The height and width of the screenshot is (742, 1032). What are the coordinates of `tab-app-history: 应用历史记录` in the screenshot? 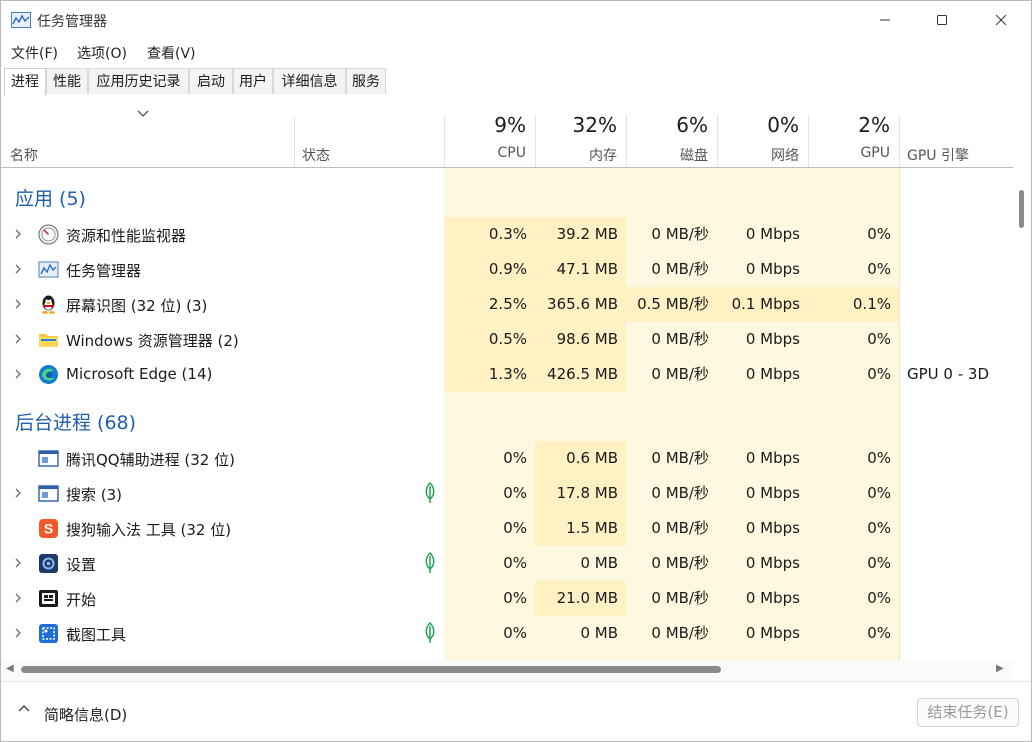 It's located at (138, 81).